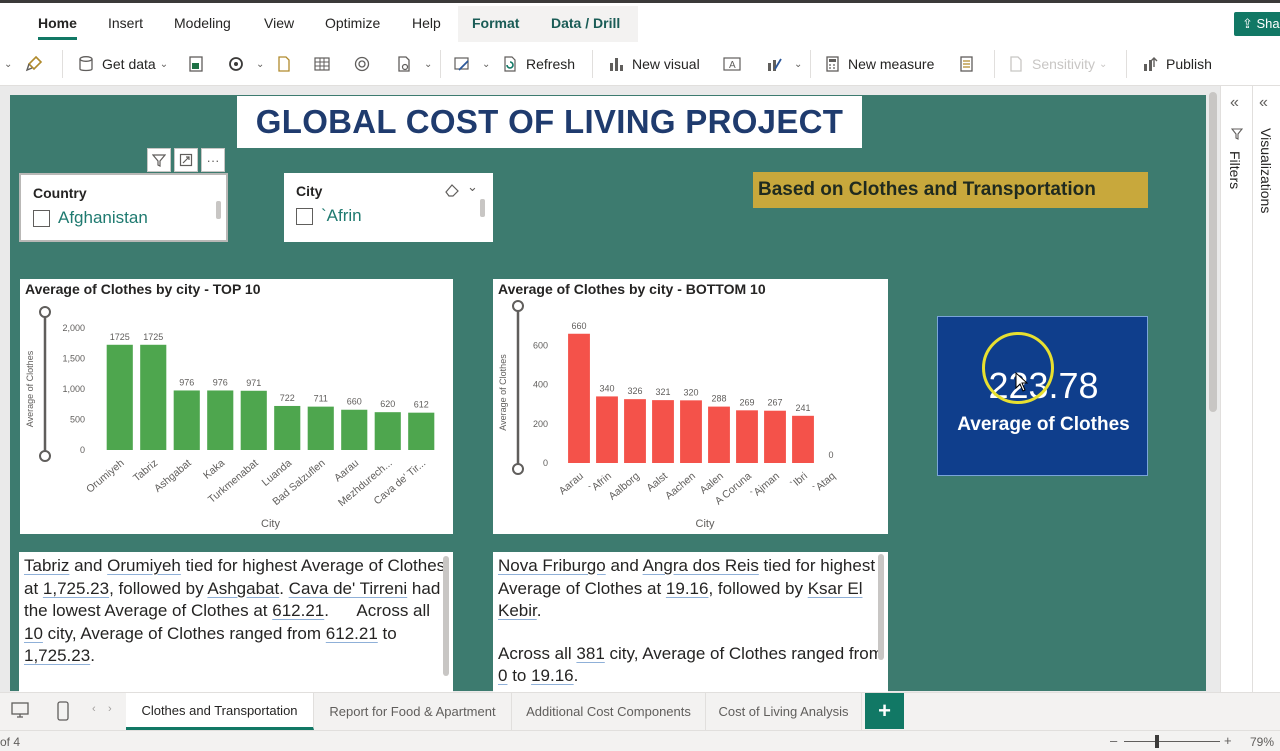 The height and width of the screenshot is (751, 1280). I want to click on narrative-value: 10, so click(33, 633).